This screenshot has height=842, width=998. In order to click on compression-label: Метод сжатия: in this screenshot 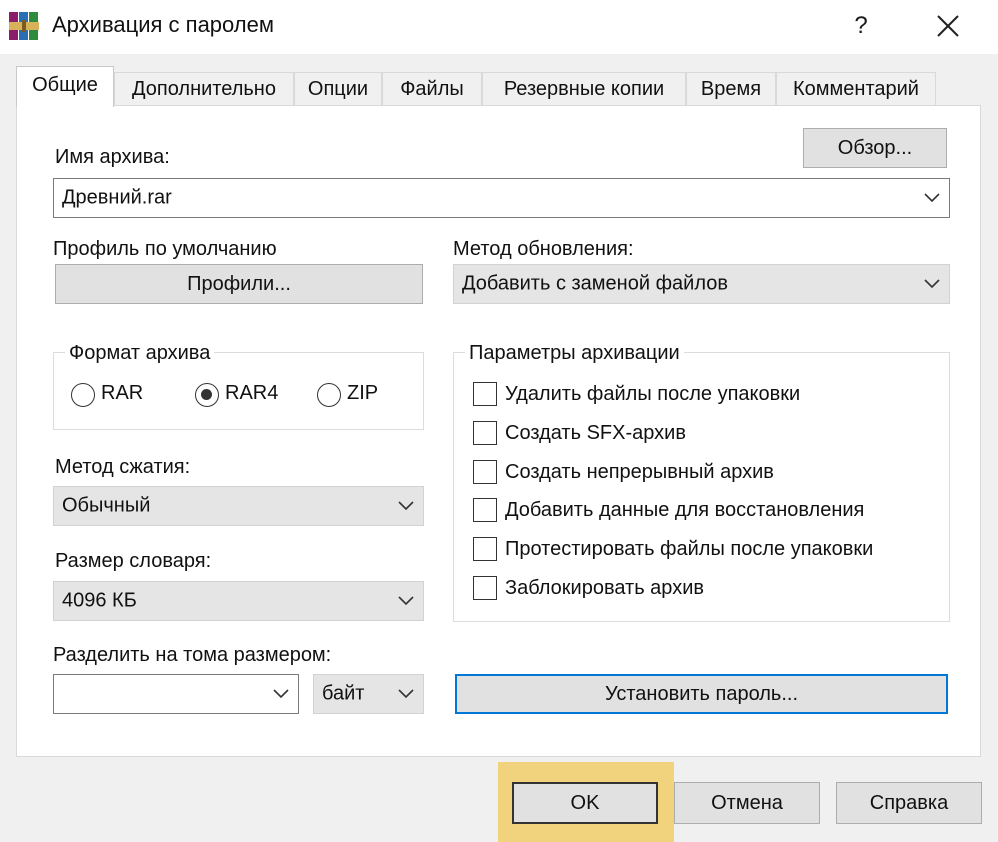, I will do `click(123, 467)`.